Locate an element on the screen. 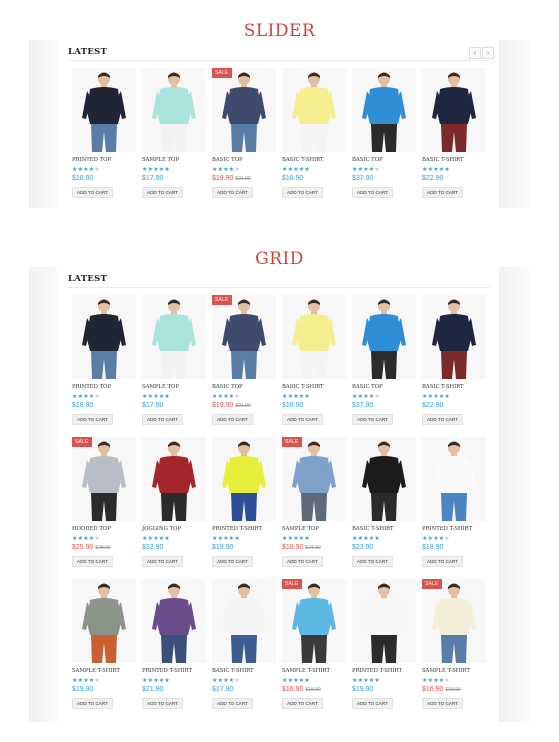  product-name: JOGGING TOP is located at coordinates (161, 529).